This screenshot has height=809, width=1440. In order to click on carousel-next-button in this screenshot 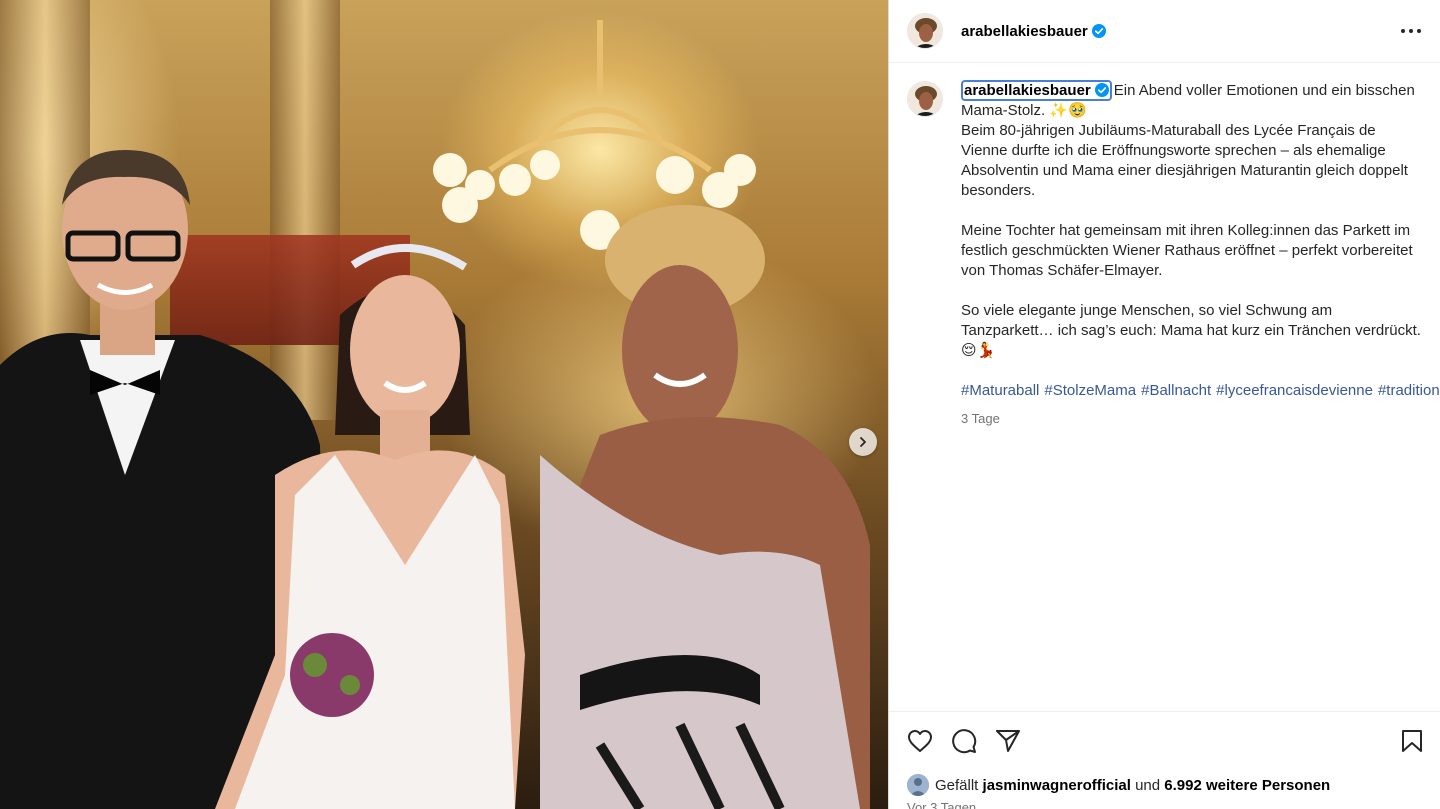, I will do `click(863, 442)`.